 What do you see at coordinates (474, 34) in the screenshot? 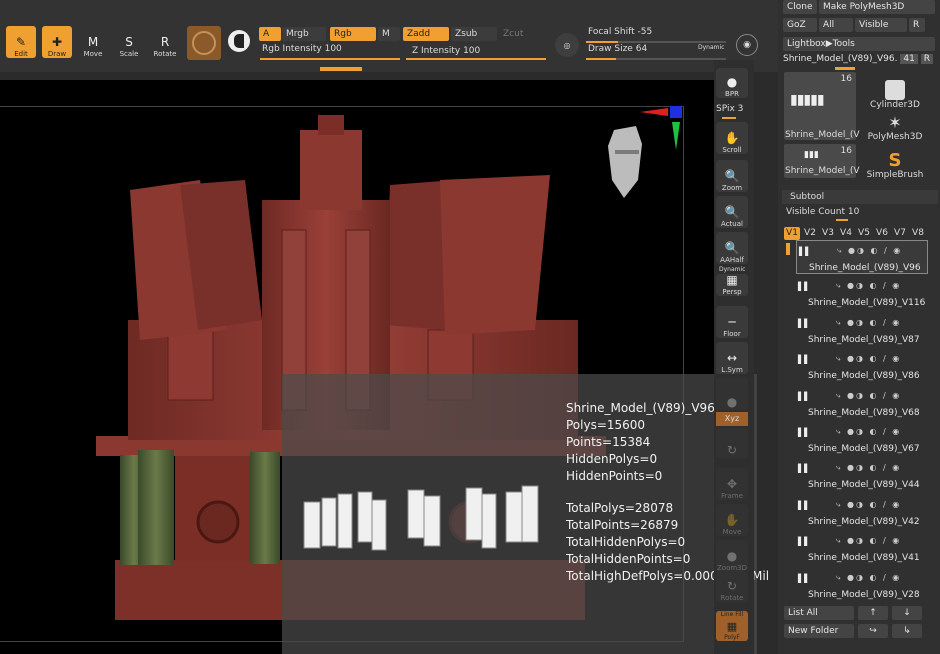
I see `zsub-toggle: Zsub` at bounding box center [474, 34].